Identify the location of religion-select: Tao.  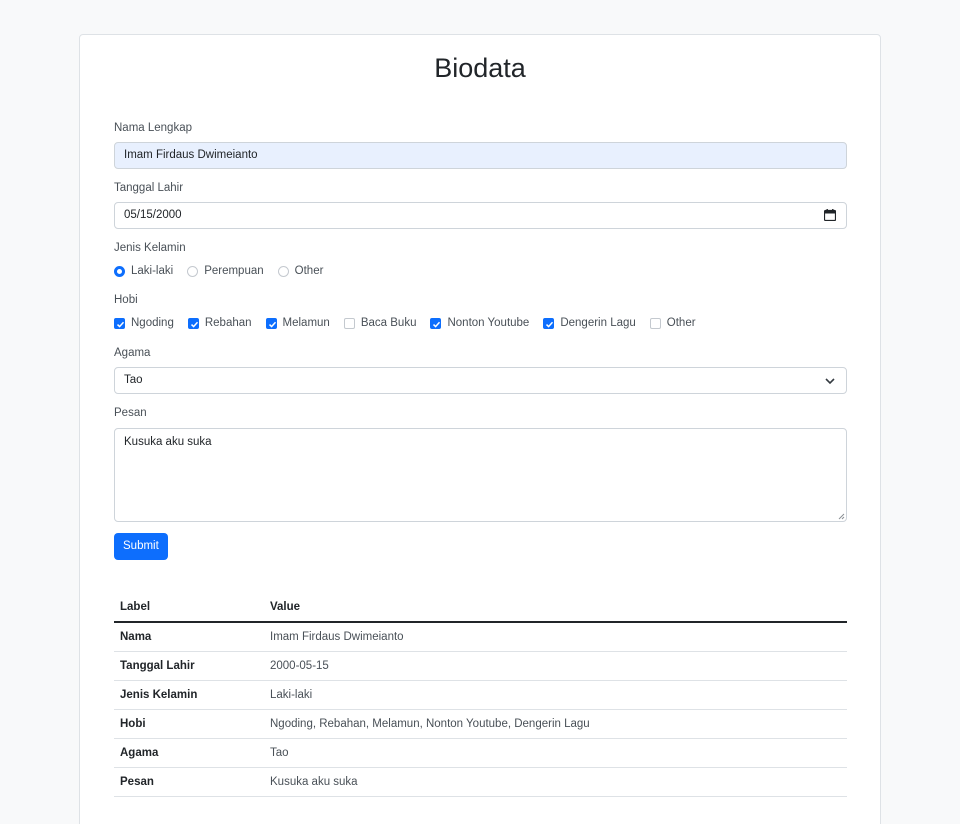
(480, 380).